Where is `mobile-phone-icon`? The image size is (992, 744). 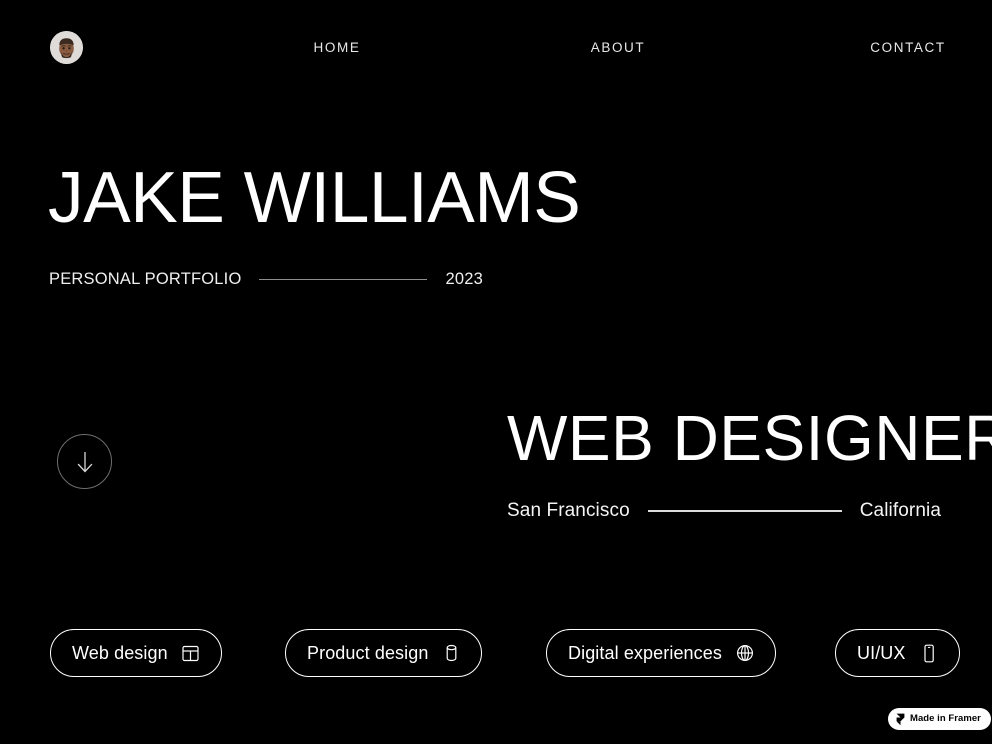
mobile-phone-icon is located at coordinates (929, 653).